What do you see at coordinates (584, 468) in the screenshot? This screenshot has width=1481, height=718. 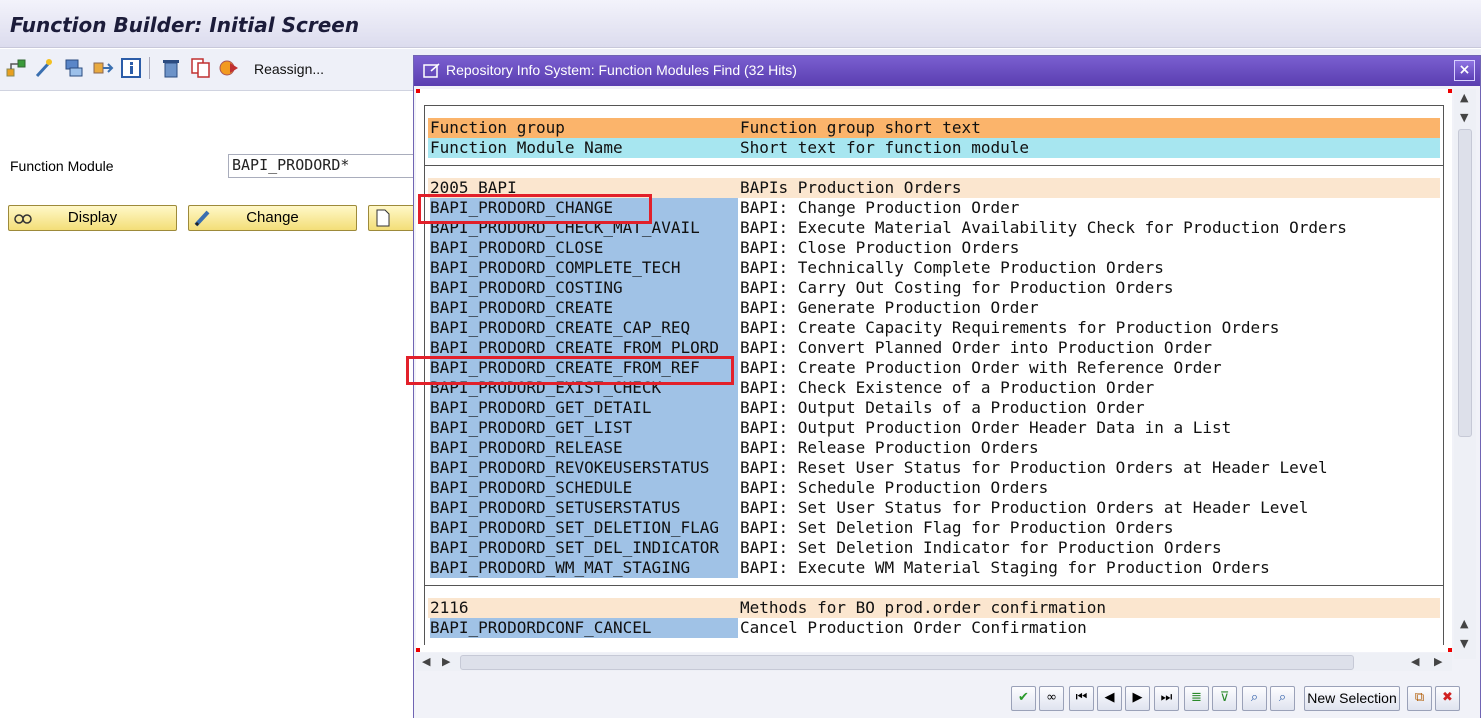 I see `function-module-name: BAPI_PRODORD_REVOKEUSERSTATUS` at bounding box center [584, 468].